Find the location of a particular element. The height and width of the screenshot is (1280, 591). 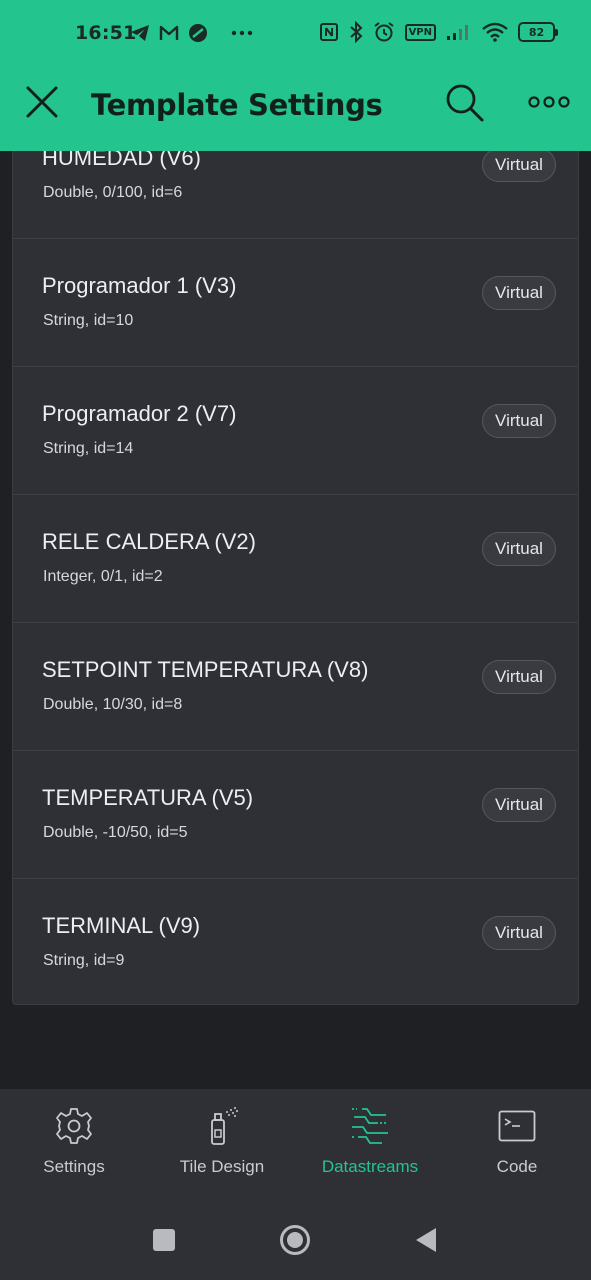

back-icon is located at coordinates (426, 1240).